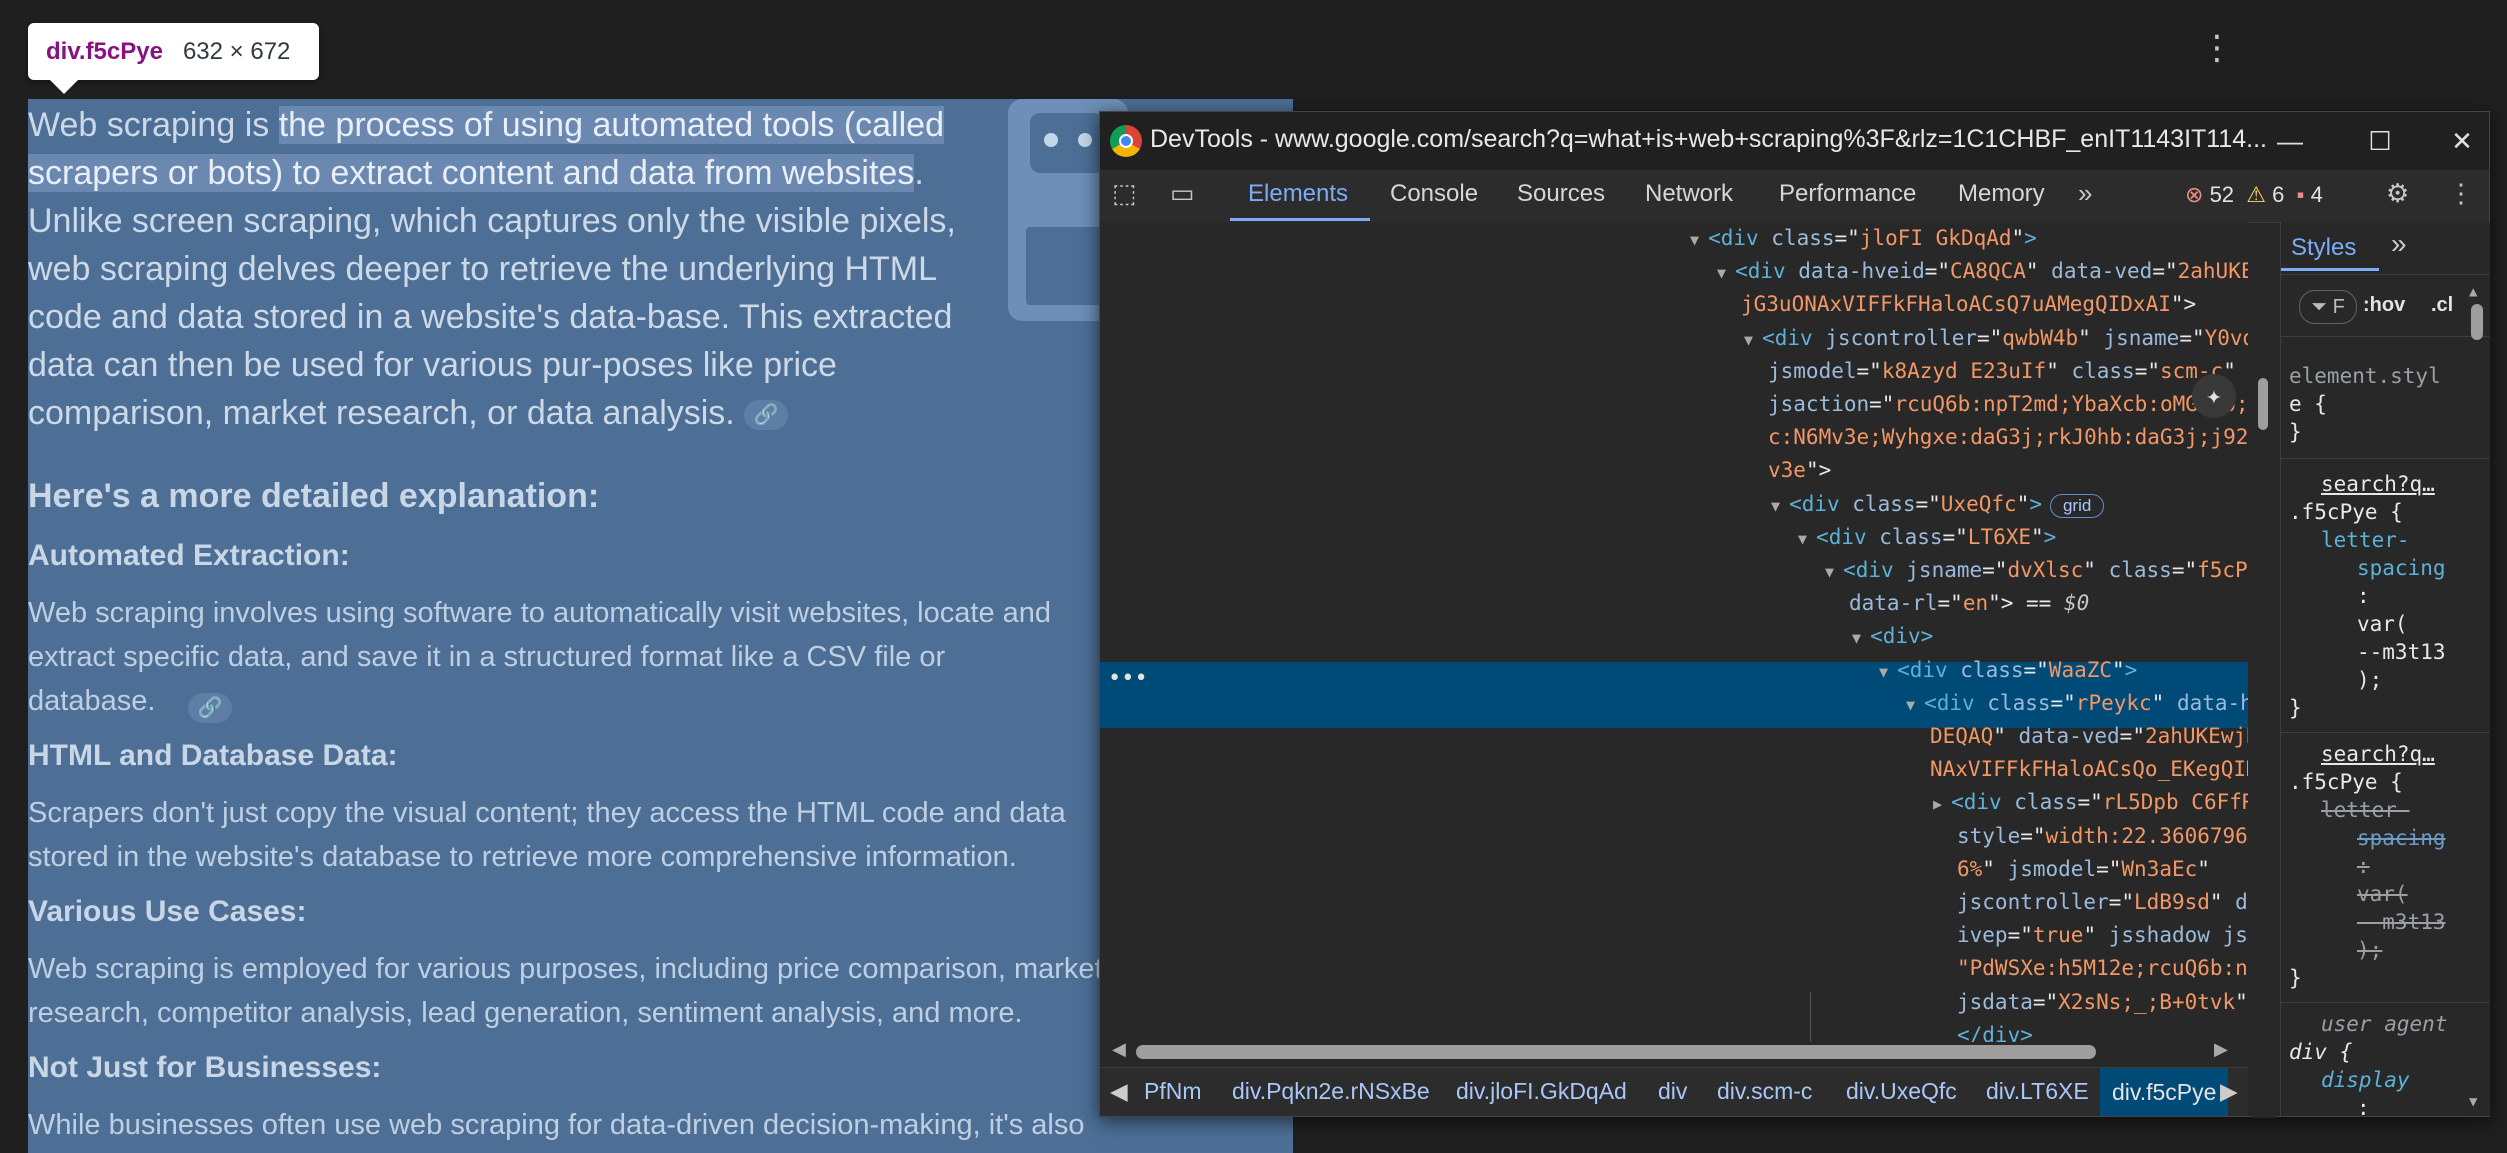 The width and height of the screenshot is (2507, 1153). What do you see at coordinates (2264, 683) in the screenshot?
I see `tree-vertical-scrollbar` at bounding box center [2264, 683].